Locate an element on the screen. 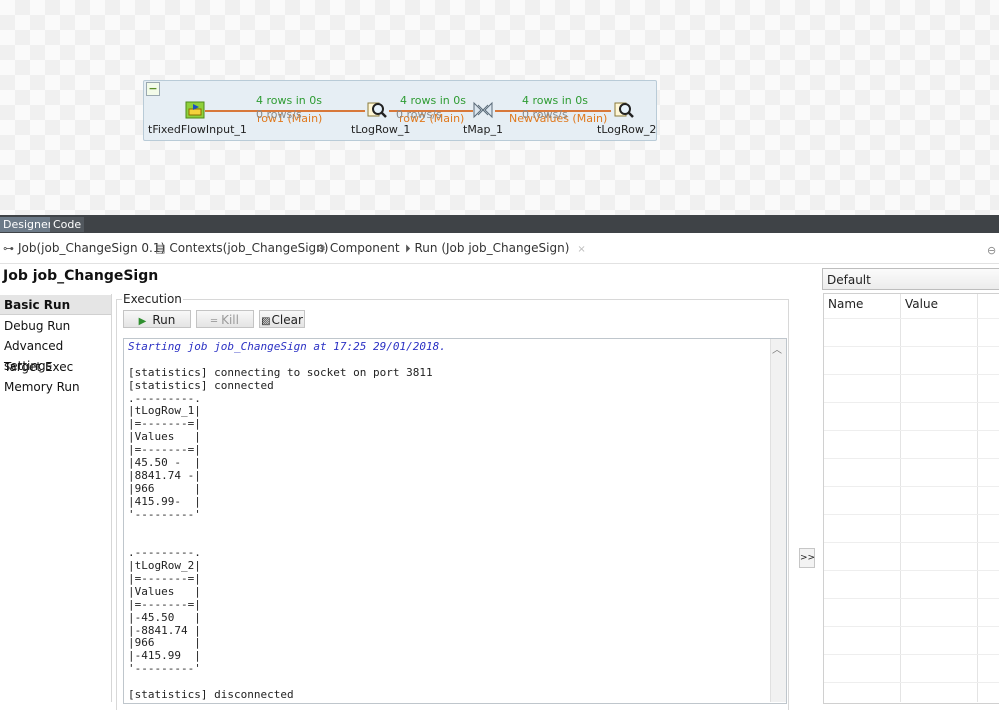 This screenshot has width=999, height=710. tab-job: ⊶ Job(job_ChangeSign 0.1) is located at coordinates (84, 248).